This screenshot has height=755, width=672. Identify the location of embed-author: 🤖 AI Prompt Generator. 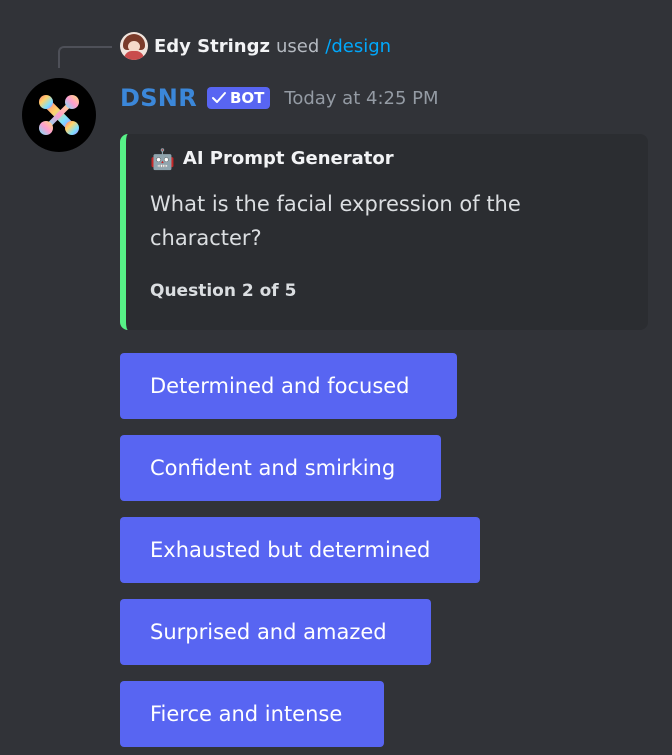
(390, 158).